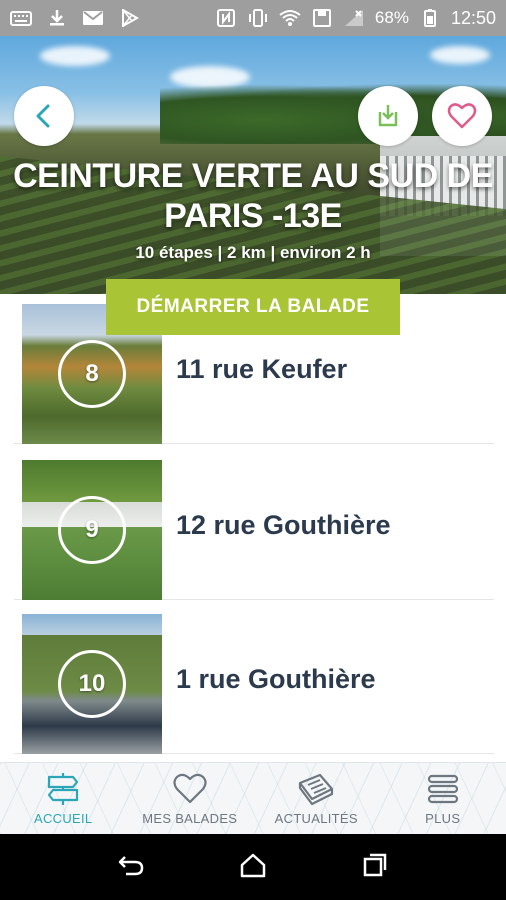 This screenshot has height=900, width=506. Describe the element at coordinates (290, 18) in the screenshot. I see `wifi-icon` at that location.